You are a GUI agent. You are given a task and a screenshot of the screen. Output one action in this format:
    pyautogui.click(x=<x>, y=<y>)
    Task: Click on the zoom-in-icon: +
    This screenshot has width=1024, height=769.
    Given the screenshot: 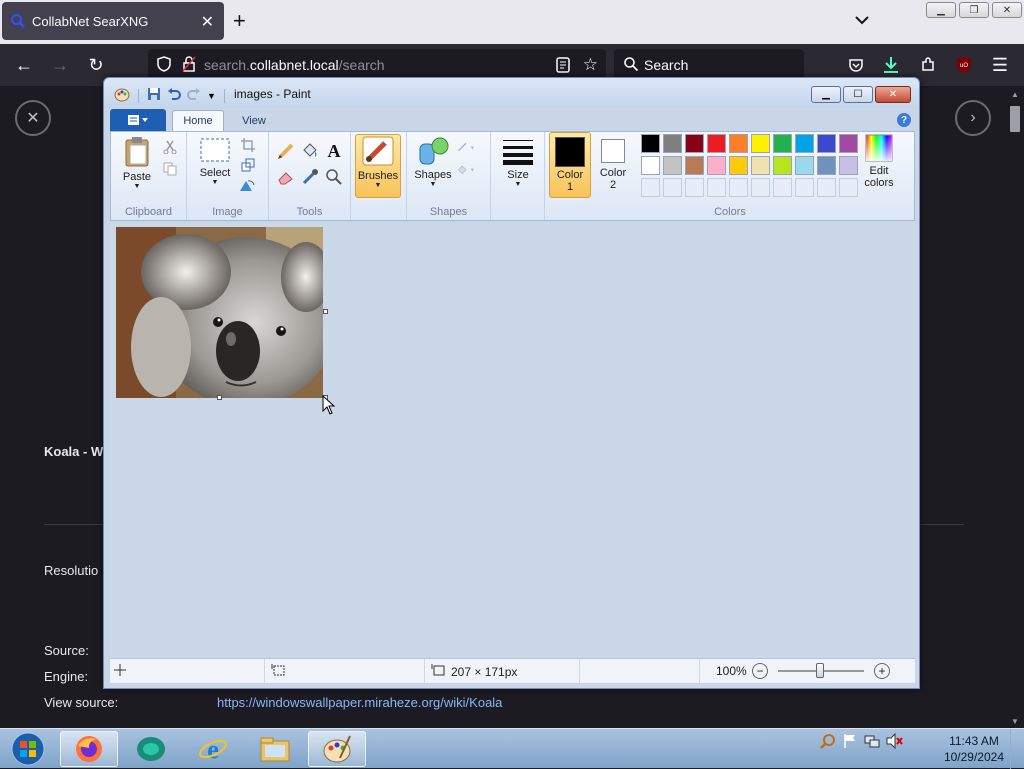 What is the action you would take?
    pyautogui.click(x=882, y=671)
    